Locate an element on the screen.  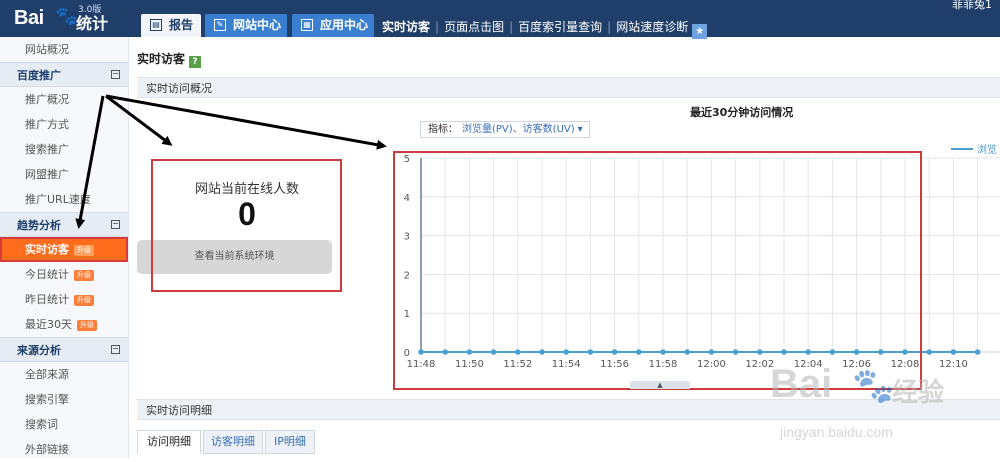
watermark-brand: Bai is located at coordinates (801, 384).